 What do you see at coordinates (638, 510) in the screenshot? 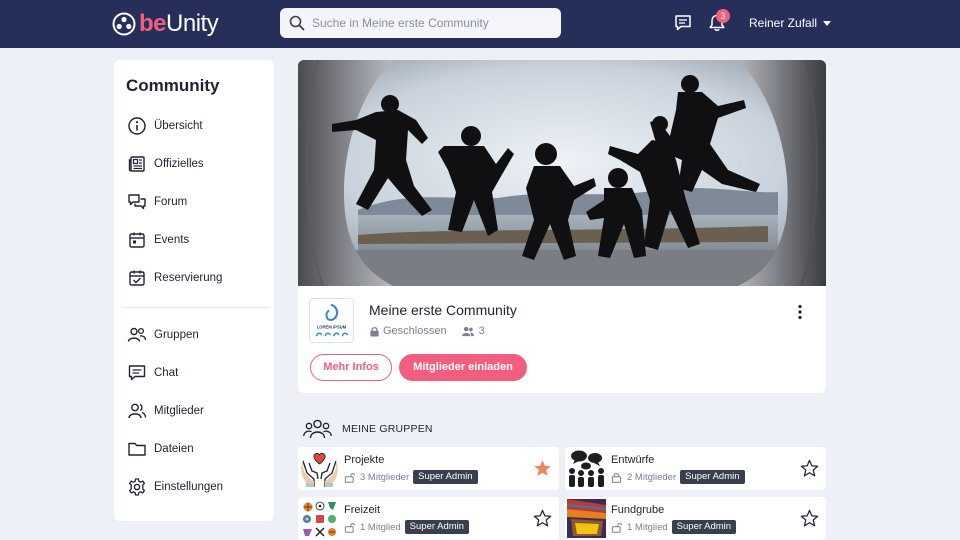
I see `group-name: Fundgrube` at bounding box center [638, 510].